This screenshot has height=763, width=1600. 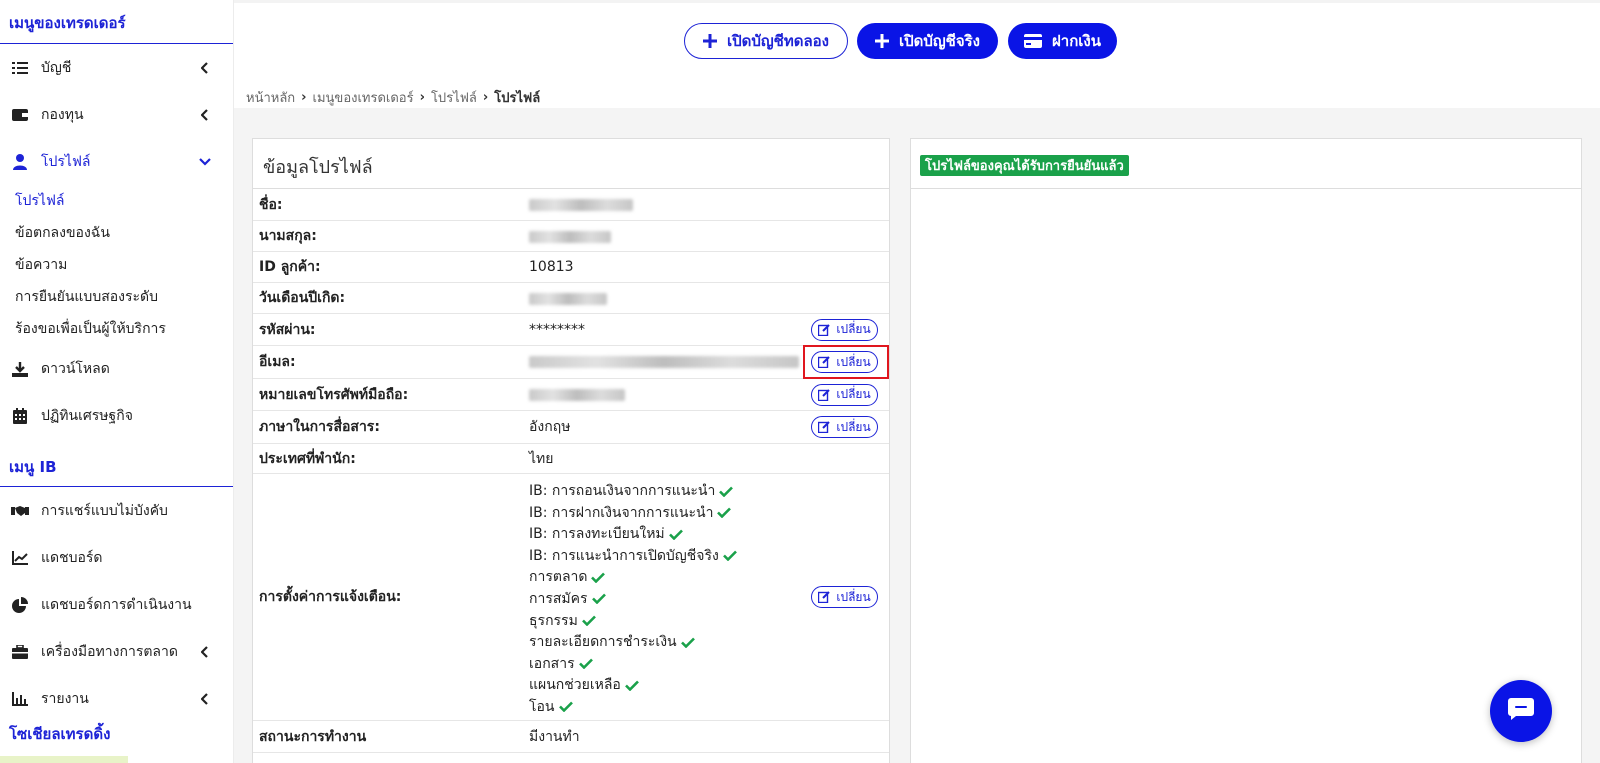 I want to click on sidebar-item-label: แดชบอร์ดการดำเนินงาน, so click(x=116, y=604).